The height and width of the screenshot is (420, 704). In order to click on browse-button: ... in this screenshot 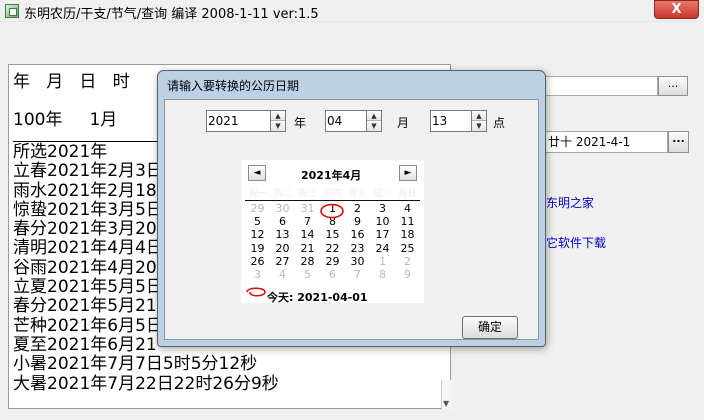, I will do `click(673, 86)`.